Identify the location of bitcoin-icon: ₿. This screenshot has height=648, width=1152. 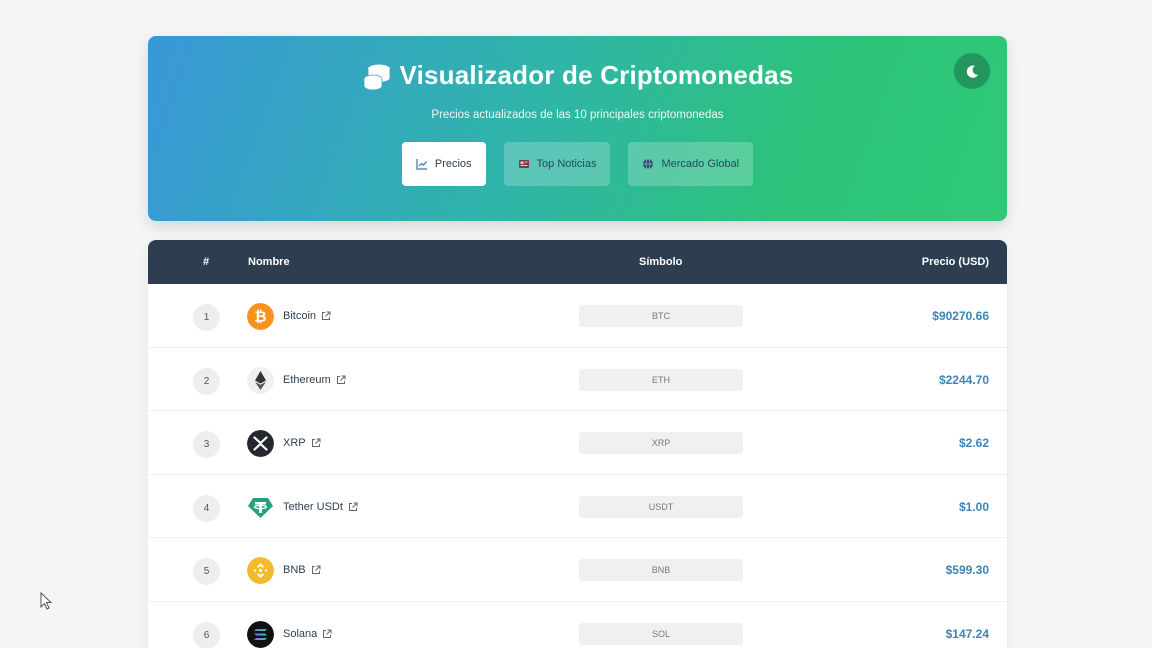
(260, 316).